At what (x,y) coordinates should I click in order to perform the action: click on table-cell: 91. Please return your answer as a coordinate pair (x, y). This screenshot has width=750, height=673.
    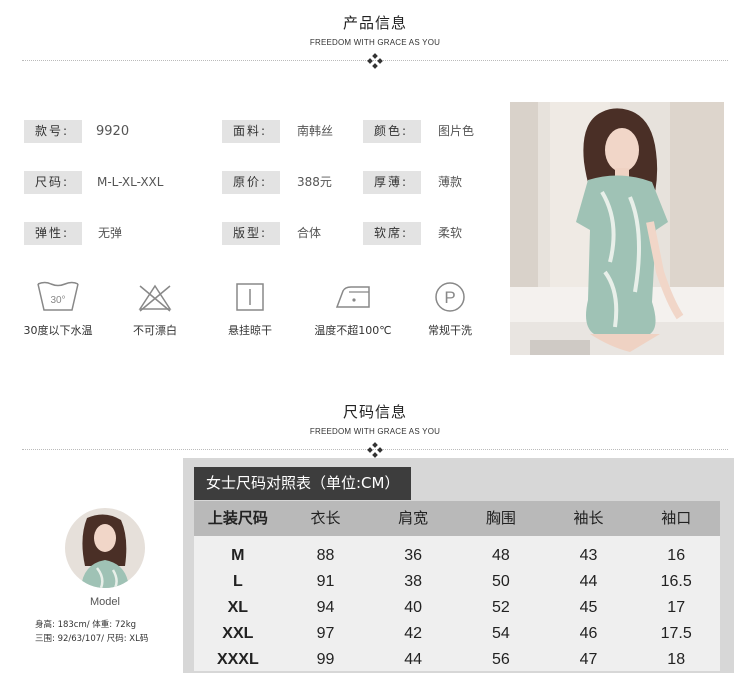
    Looking at the image, I should click on (325, 581).